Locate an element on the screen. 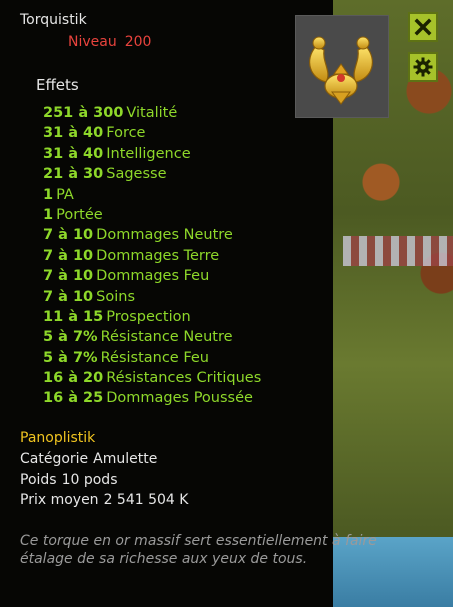 The image size is (453, 607). effect-label: Prospection is located at coordinates (148, 316).